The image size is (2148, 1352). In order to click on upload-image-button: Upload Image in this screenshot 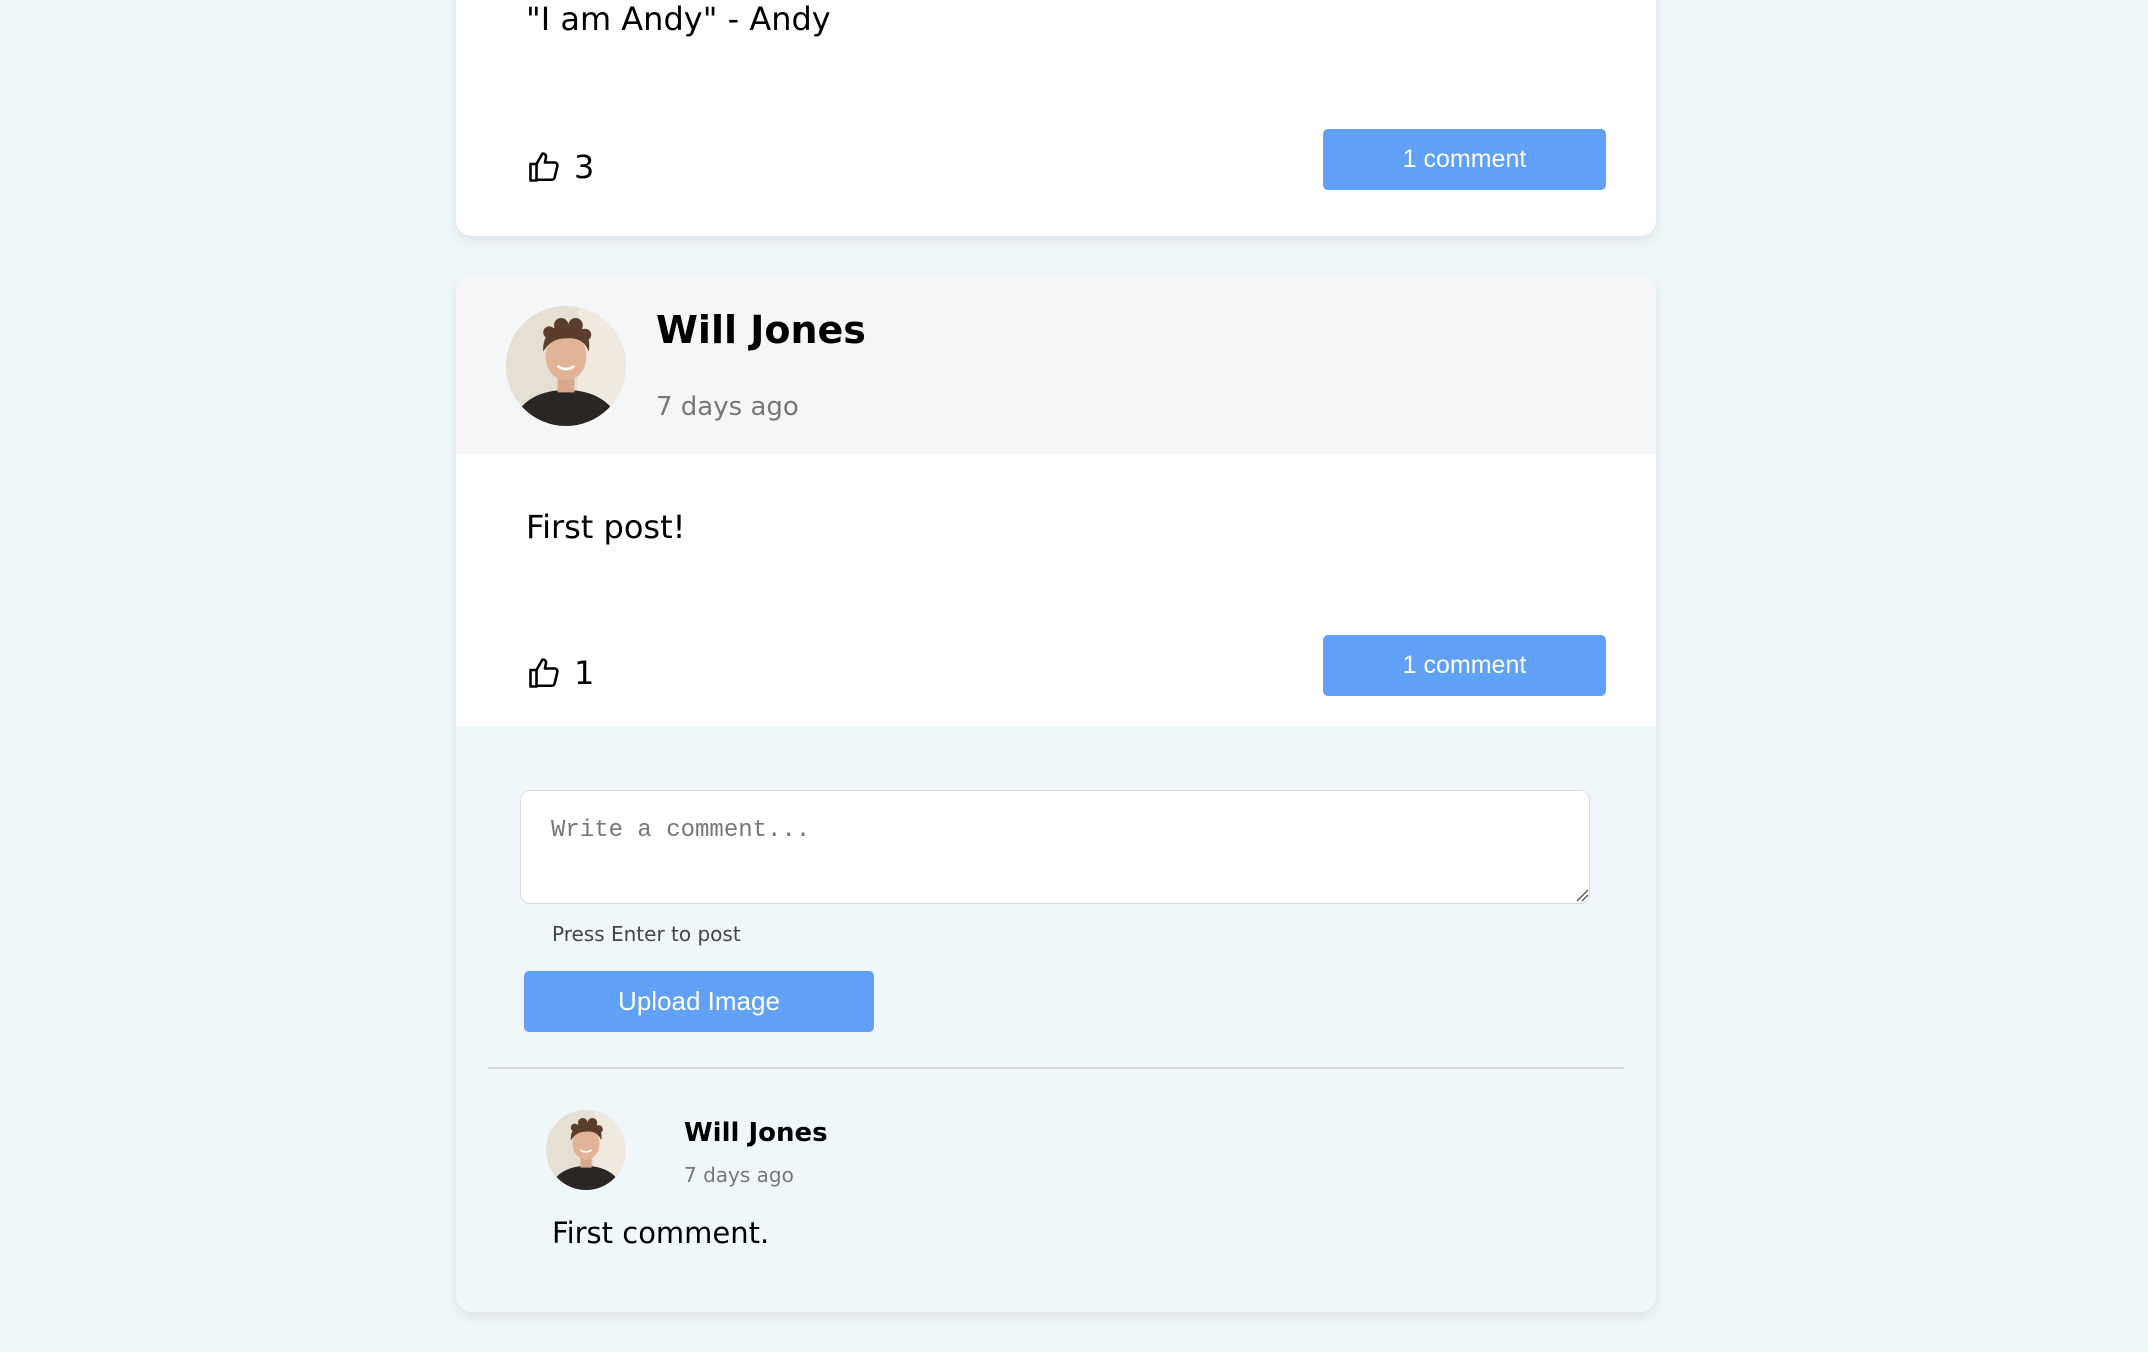, I will do `click(699, 1001)`.